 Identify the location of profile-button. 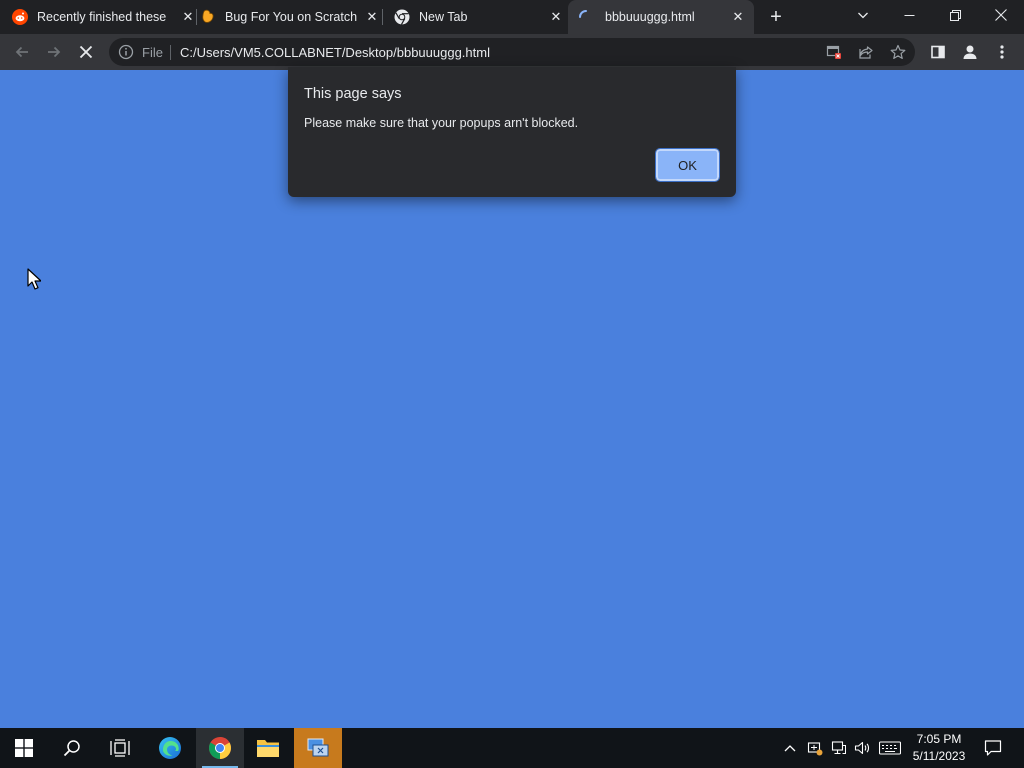
(970, 52).